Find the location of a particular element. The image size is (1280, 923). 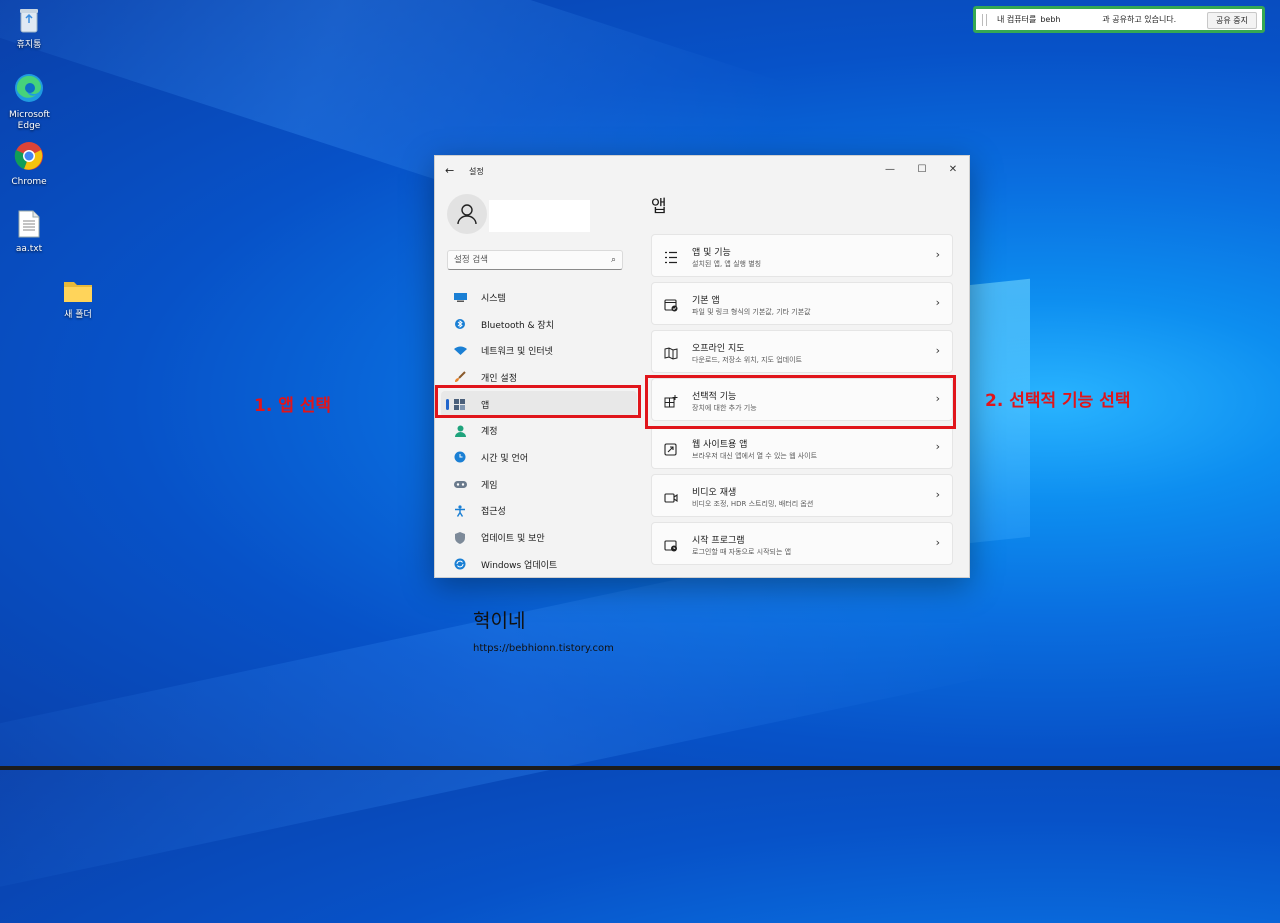

edge-icon is located at coordinates (29, 90).